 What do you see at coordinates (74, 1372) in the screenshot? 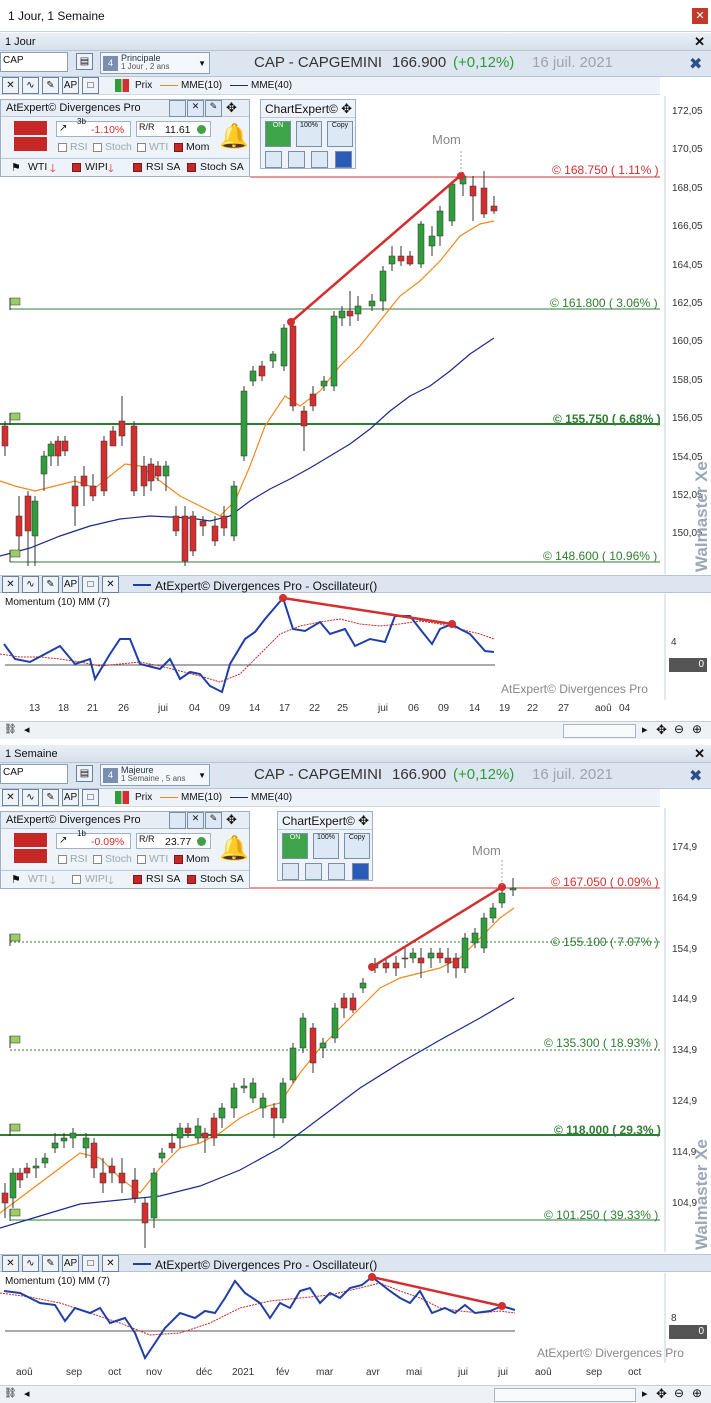
I see `x-tick-label: sep` at bounding box center [74, 1372].